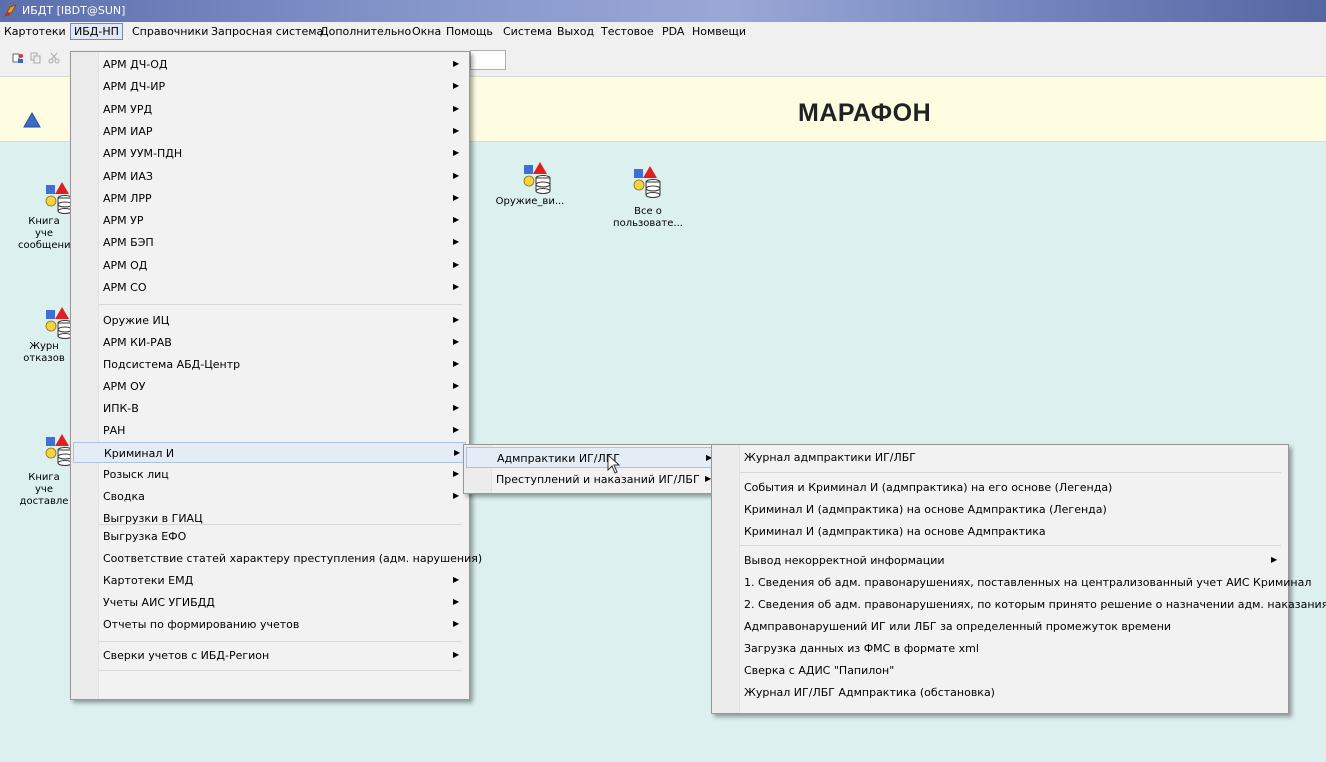  I want to click on menu-item-label: АРМ ЛРР, so click(127, 198).